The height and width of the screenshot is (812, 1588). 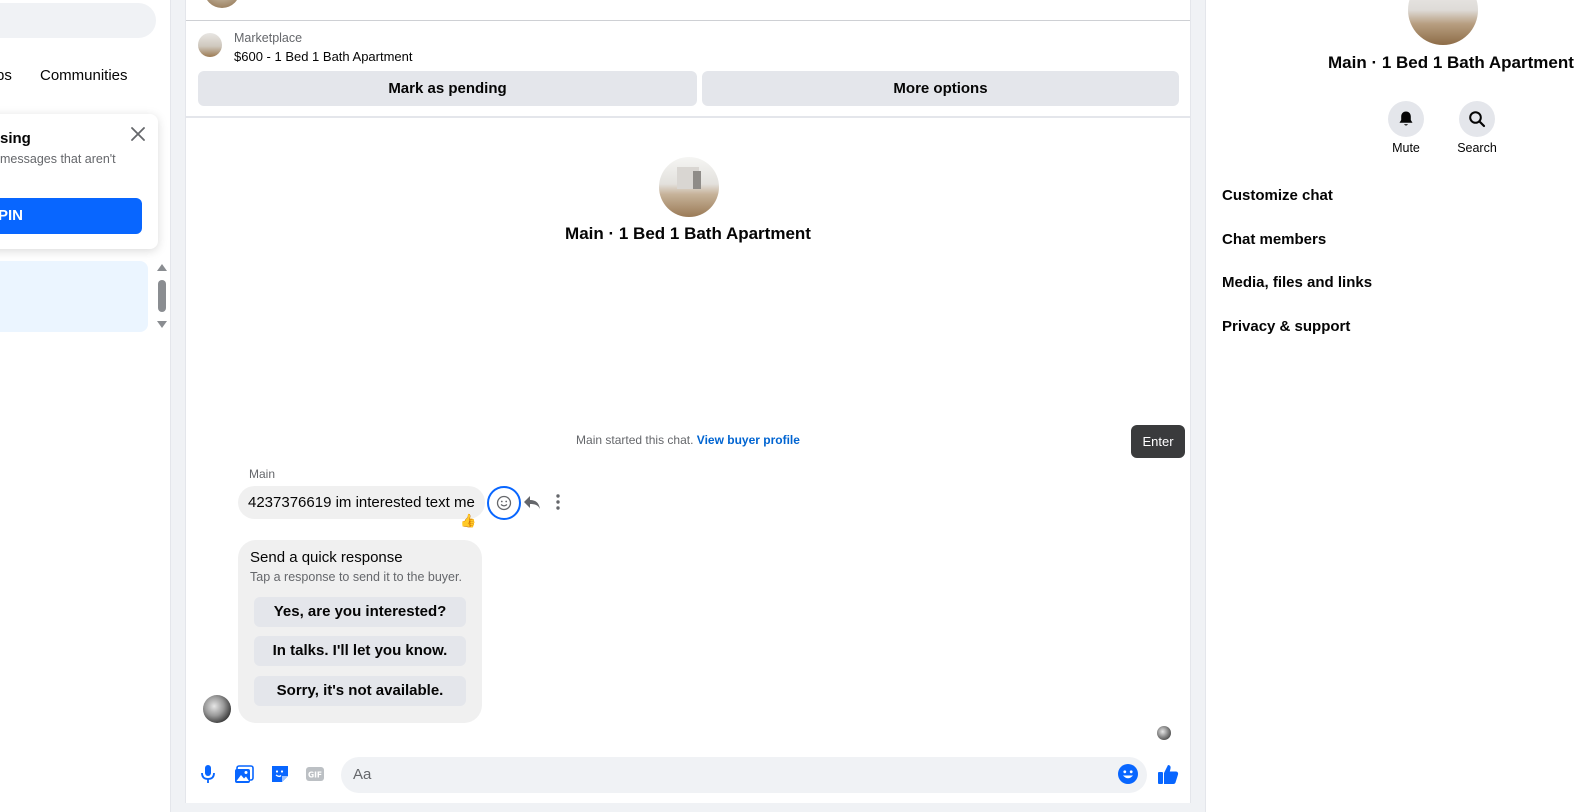 I want to click on notice-text: messages that aren't, so click(x=75, y=159).